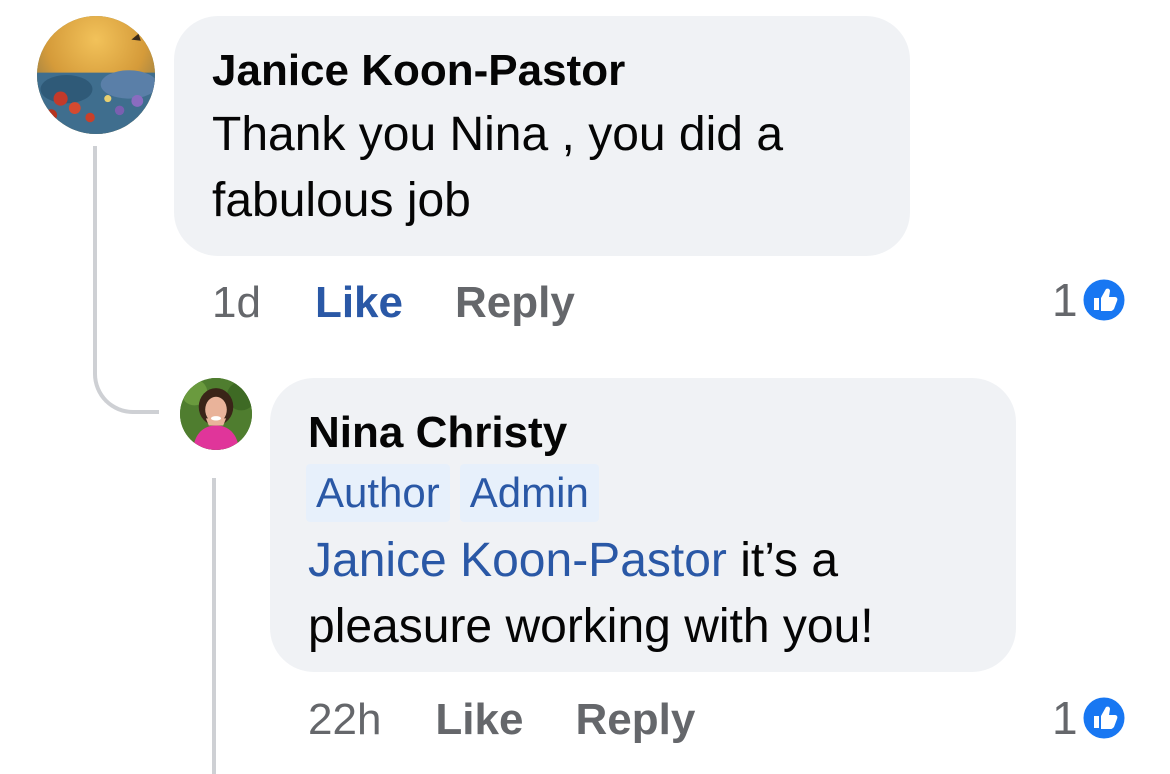  I want to click on reply-actions: 22h Like Reply, so click(501, 720).